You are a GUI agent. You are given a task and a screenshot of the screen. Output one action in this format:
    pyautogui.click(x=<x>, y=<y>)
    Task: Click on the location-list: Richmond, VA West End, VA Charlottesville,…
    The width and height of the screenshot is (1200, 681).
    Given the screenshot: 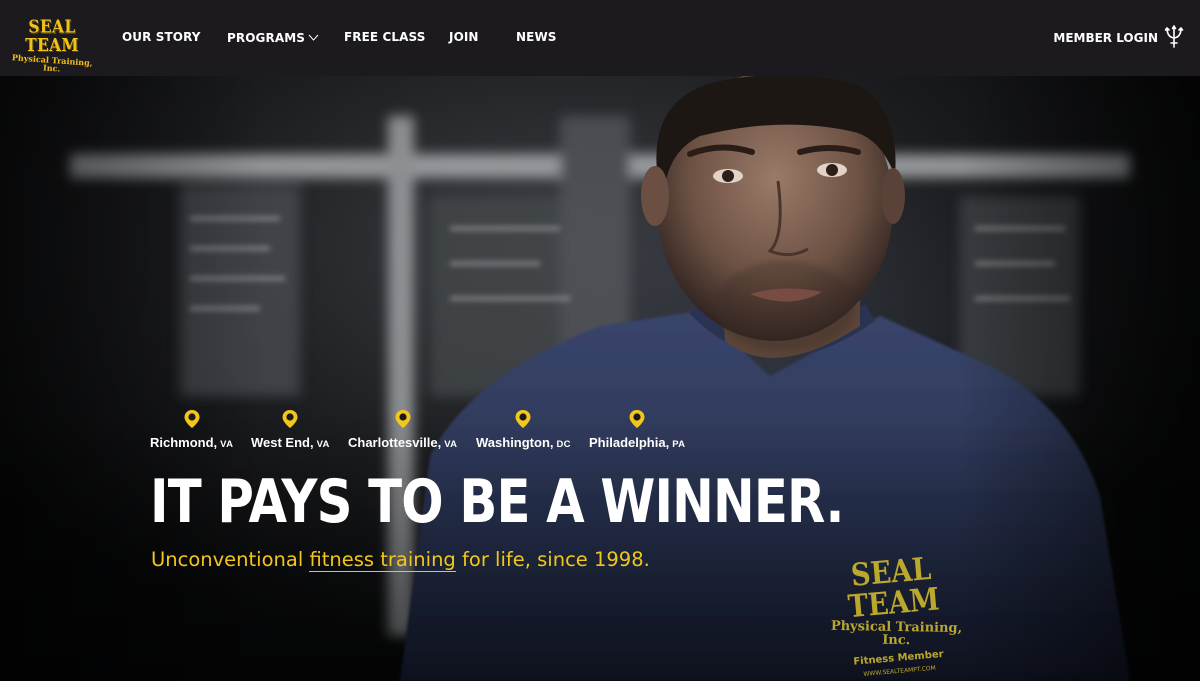 What is the action you would take?
    pyautogui.click(x=450, y=433)
    